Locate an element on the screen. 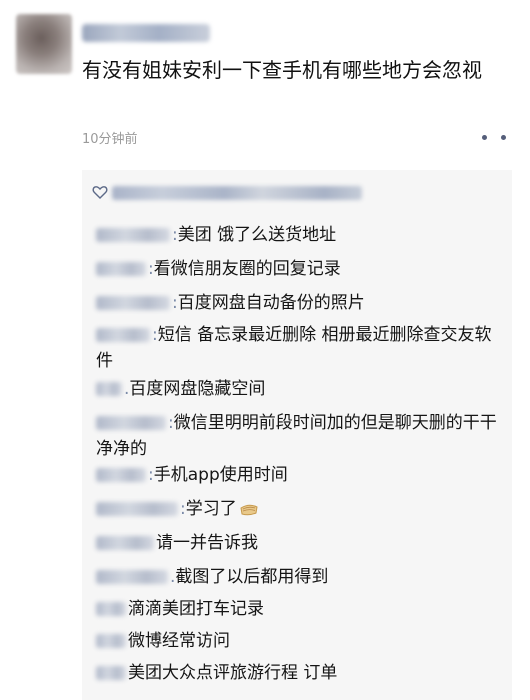 This screenshot has width=530, height=700. comment-text: 美团 饿了么送货地址 is located at coordinates (257, 235).